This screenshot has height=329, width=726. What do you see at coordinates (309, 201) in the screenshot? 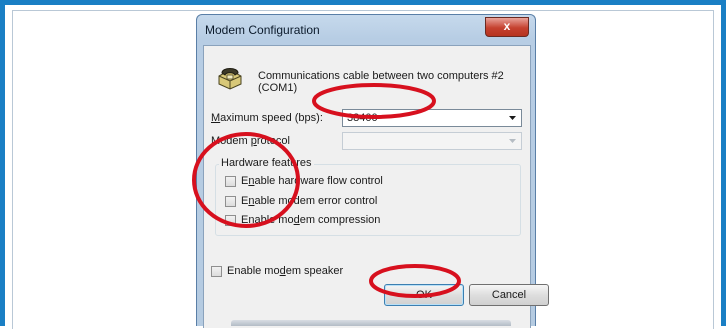
I see `modem-error-control-label: Enable modem error control` at bounding box center [309, 201].